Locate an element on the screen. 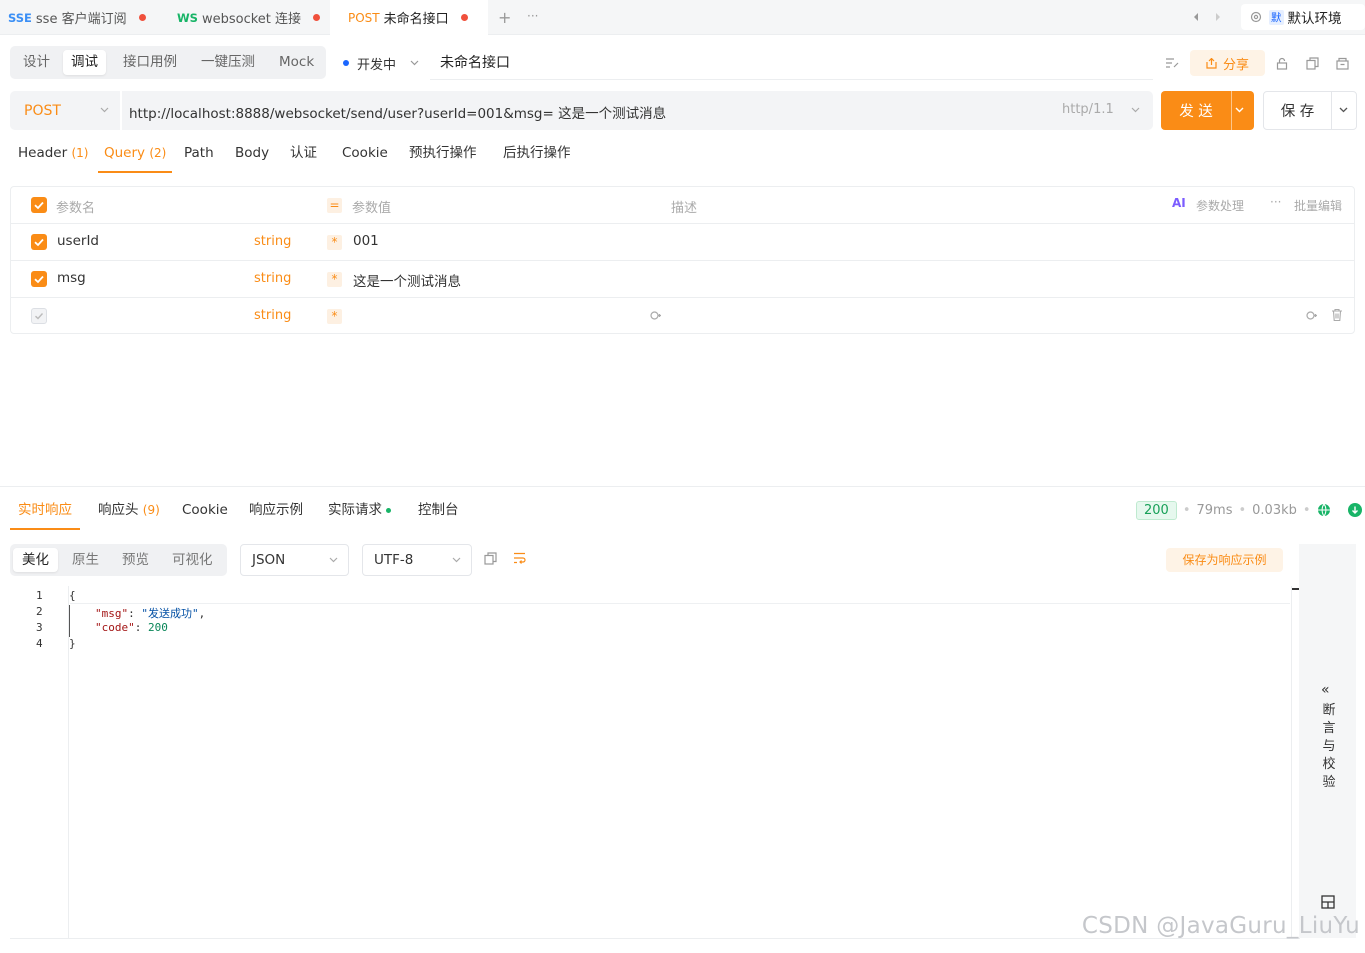 The image size is (1365, 953). prev-tab-arrow-icon is located at coordinates (1196, 17).